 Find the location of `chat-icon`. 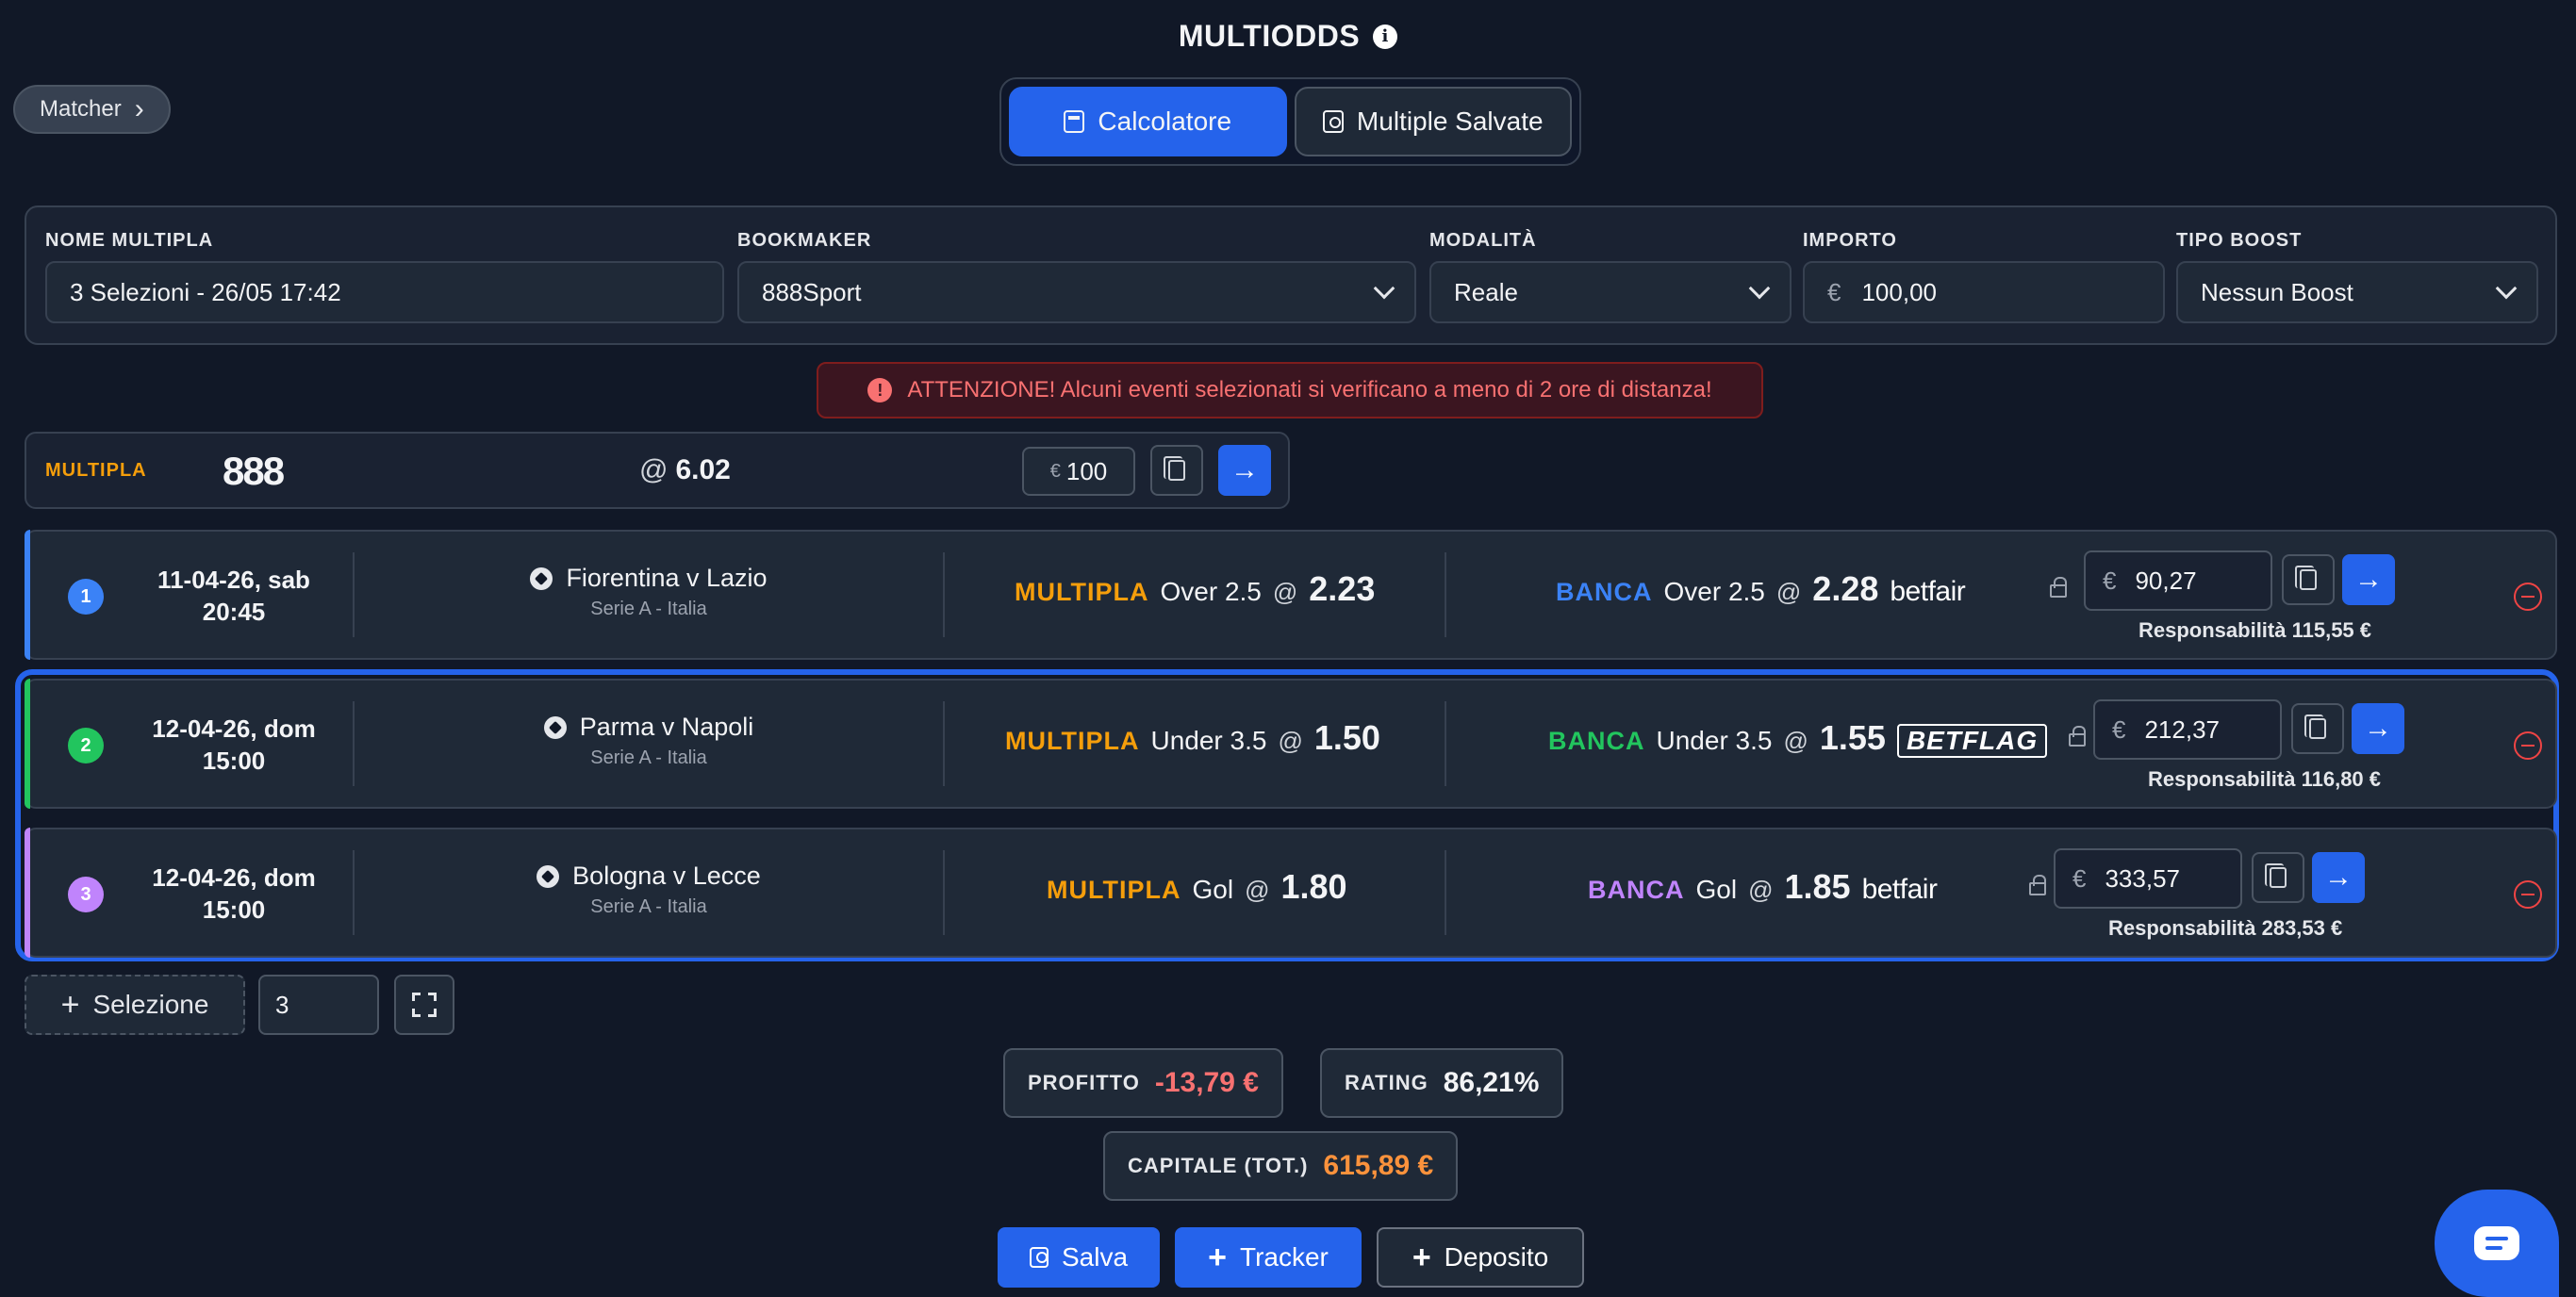

chat-icon is located at coordinates (2496, 1243).